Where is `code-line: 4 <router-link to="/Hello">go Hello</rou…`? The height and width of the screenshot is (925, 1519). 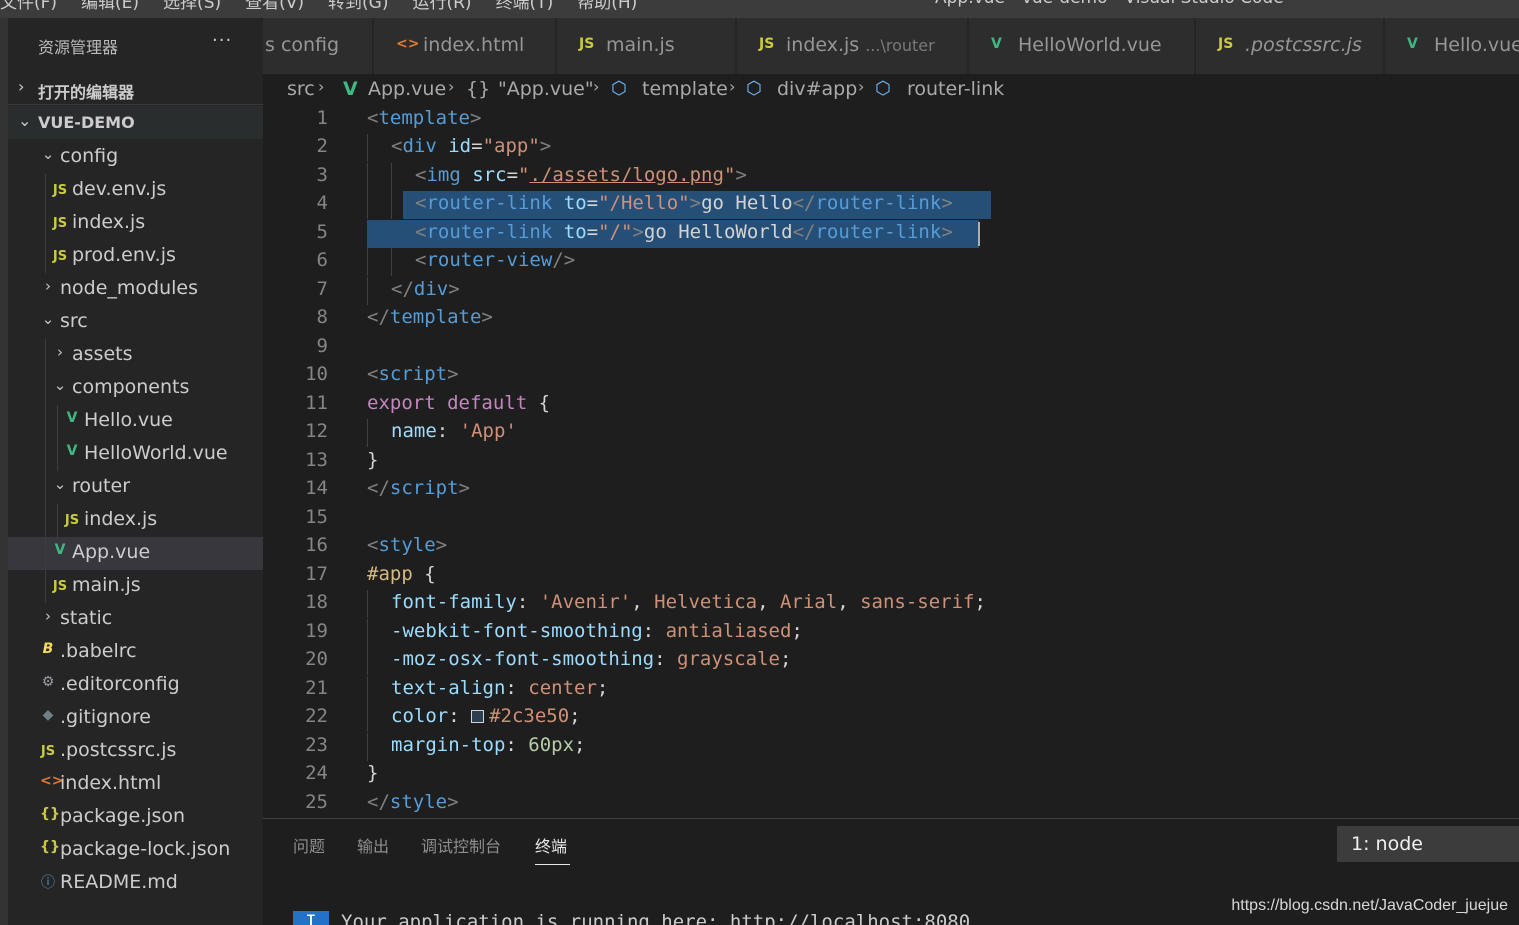 code-line: 4 <router-link to="/Hello">go Hello</rou… is located at coordinates (891, 205).